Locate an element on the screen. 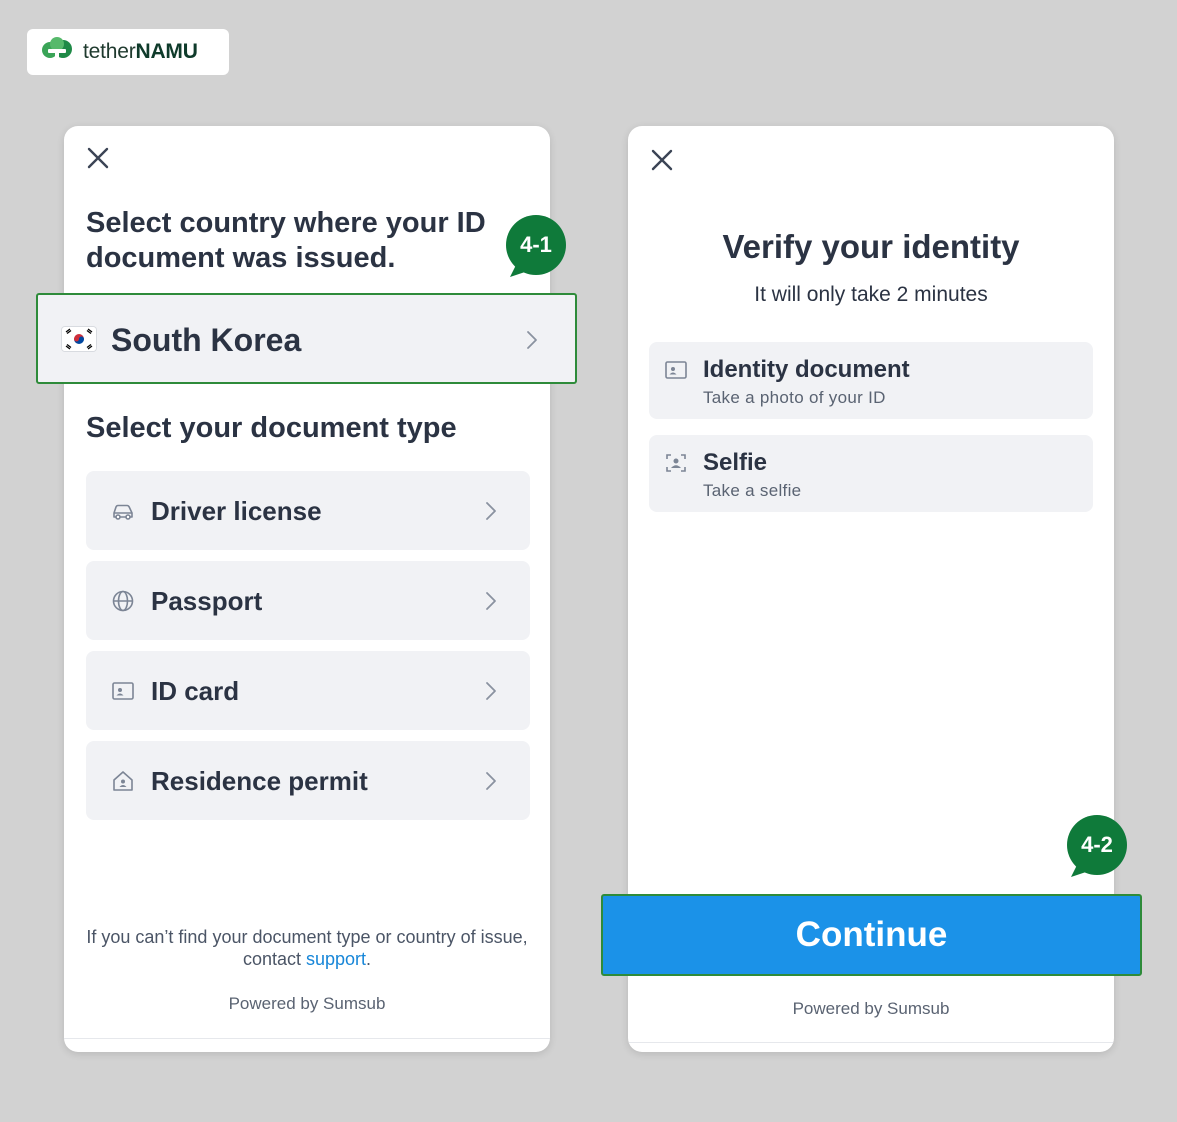  brand-name-bold: NAMU is located at coordinates (166, 51).